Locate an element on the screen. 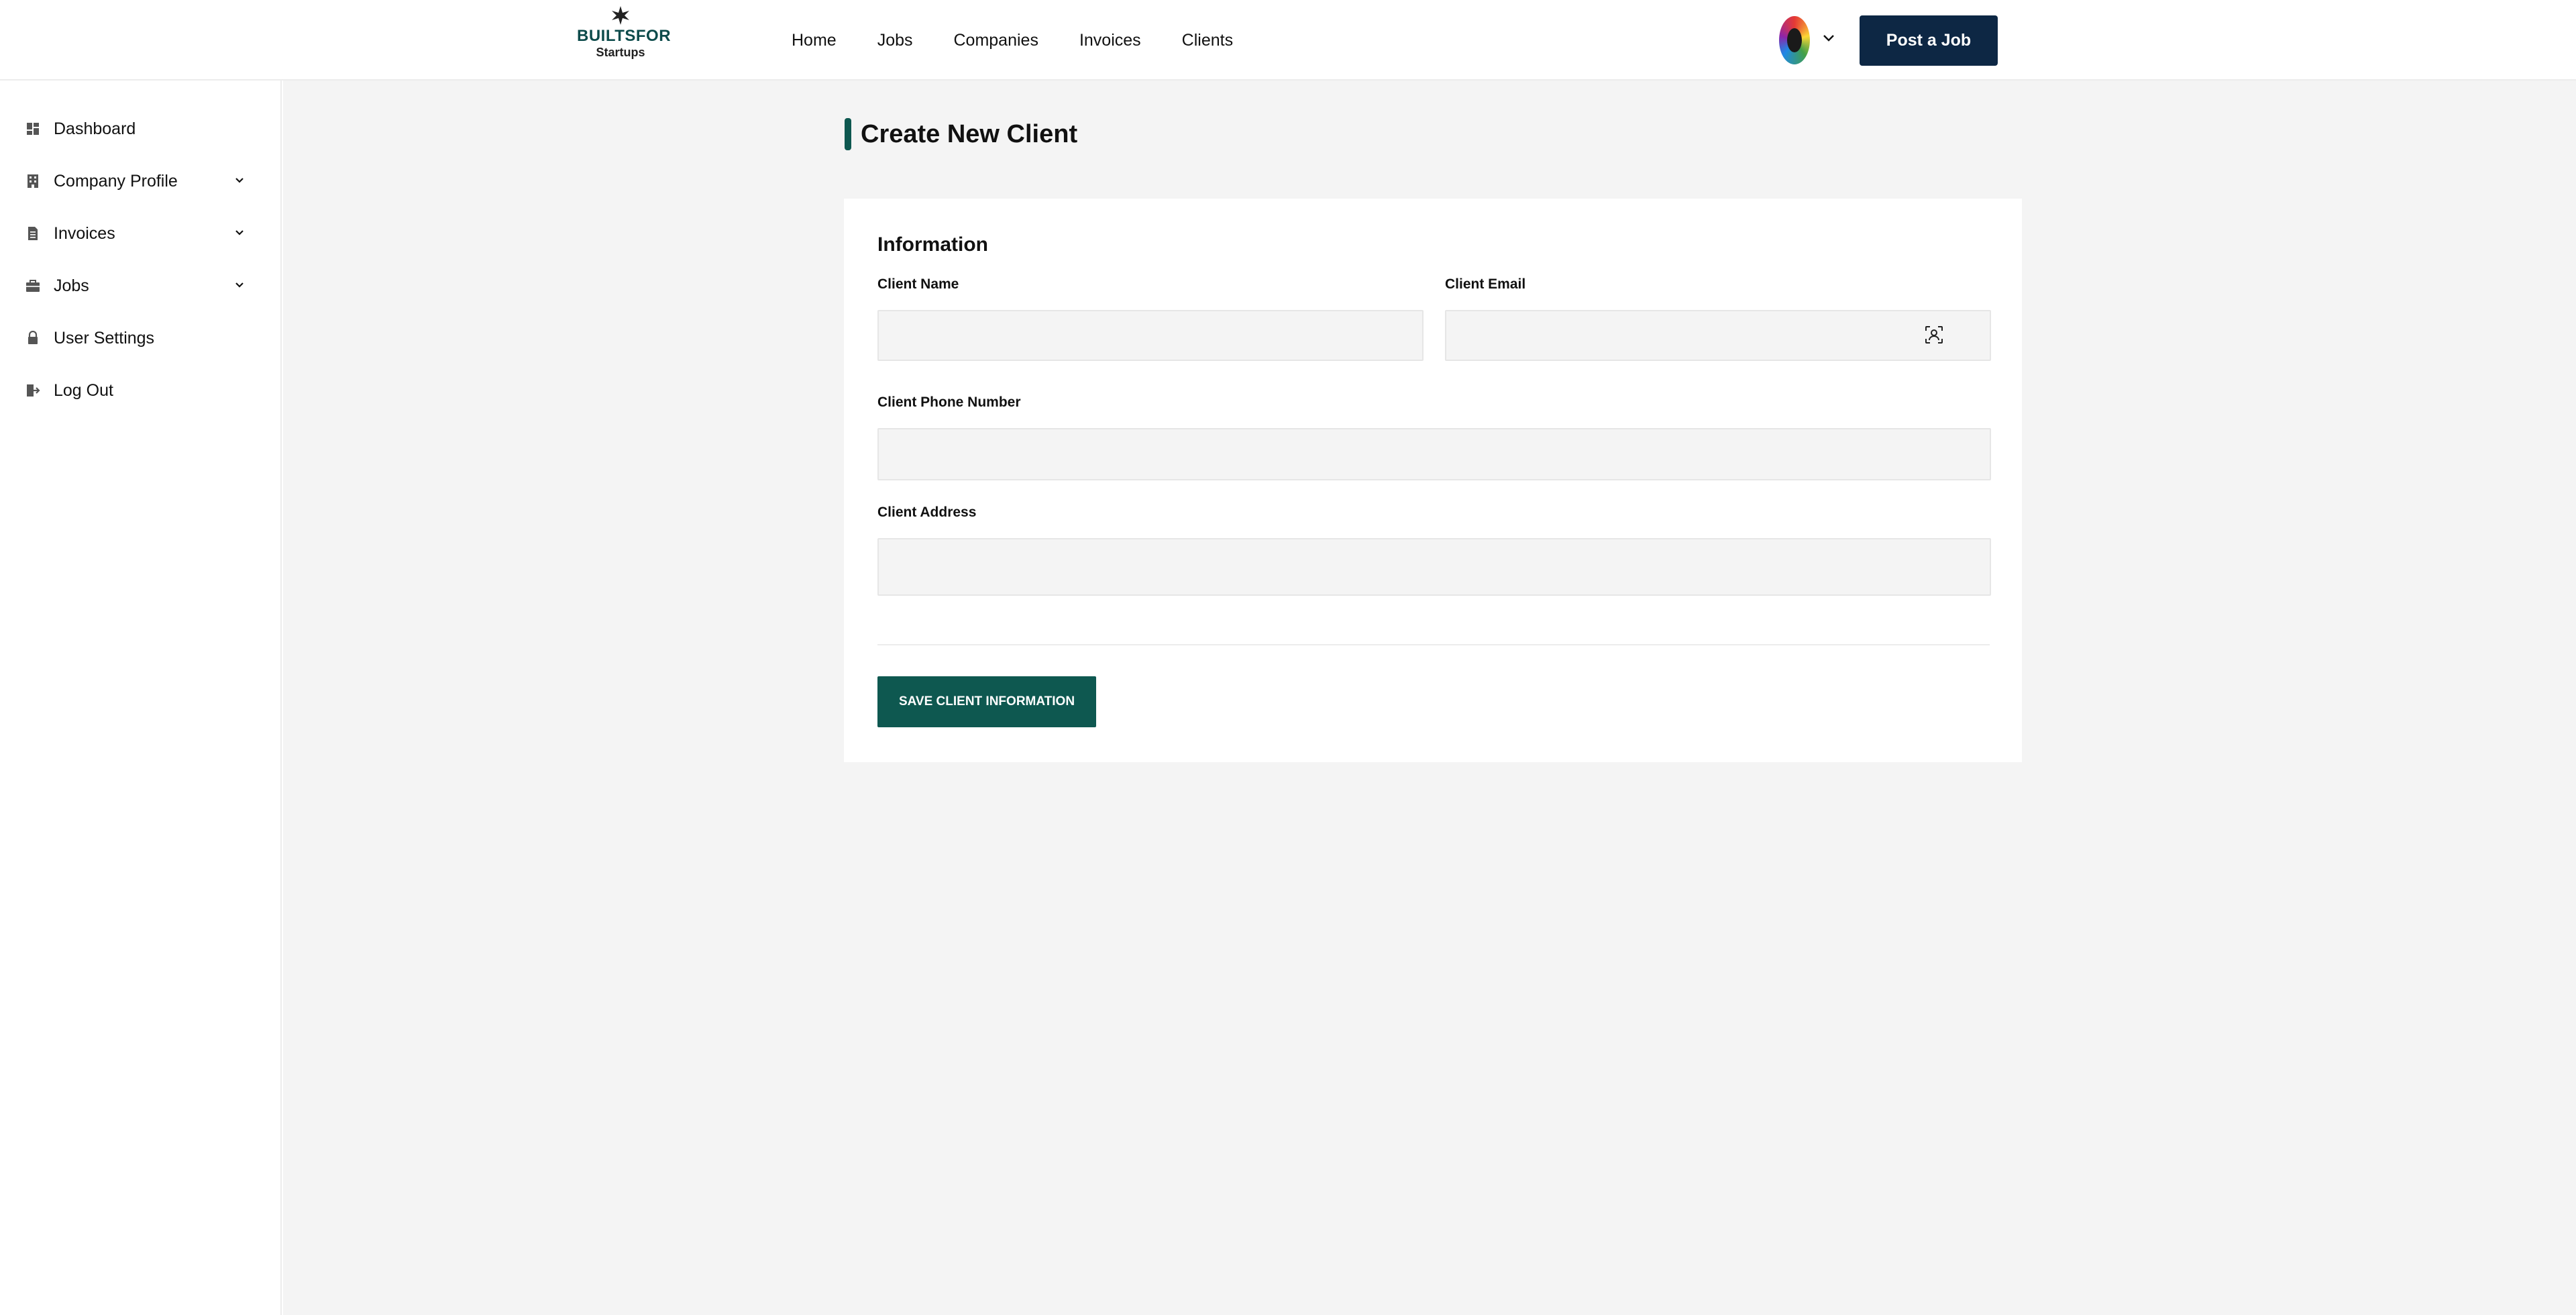 Image resolution: width=2576 pixels, height=1315 pixels. briefcase-icon is located at coordinates (33, 286).